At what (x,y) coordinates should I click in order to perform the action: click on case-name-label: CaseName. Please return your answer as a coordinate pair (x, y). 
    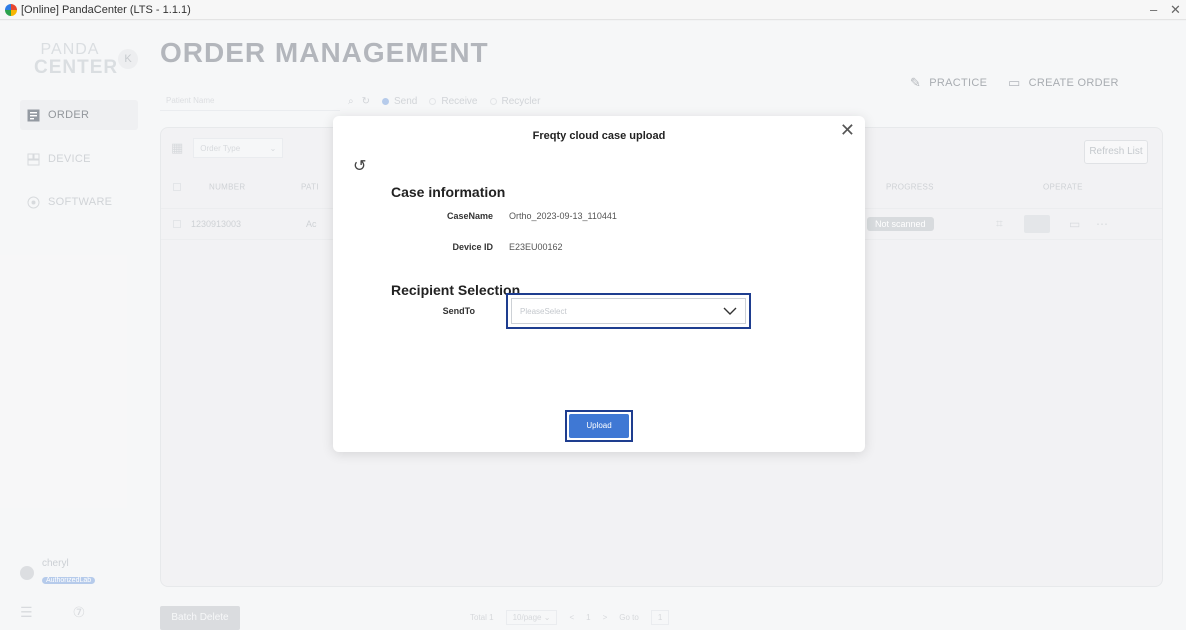
    Looking at the image, I should click on (469, 216).